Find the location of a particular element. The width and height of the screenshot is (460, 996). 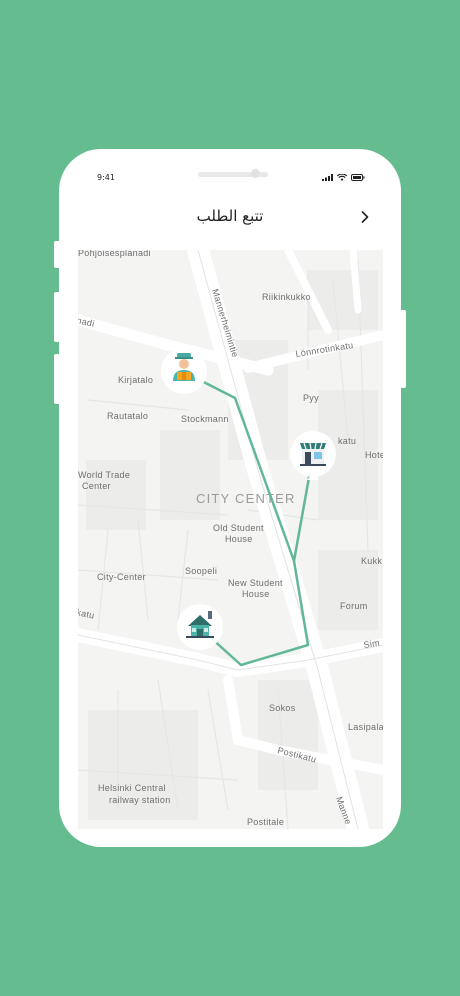

back-button is located at coordinates (365, 217).